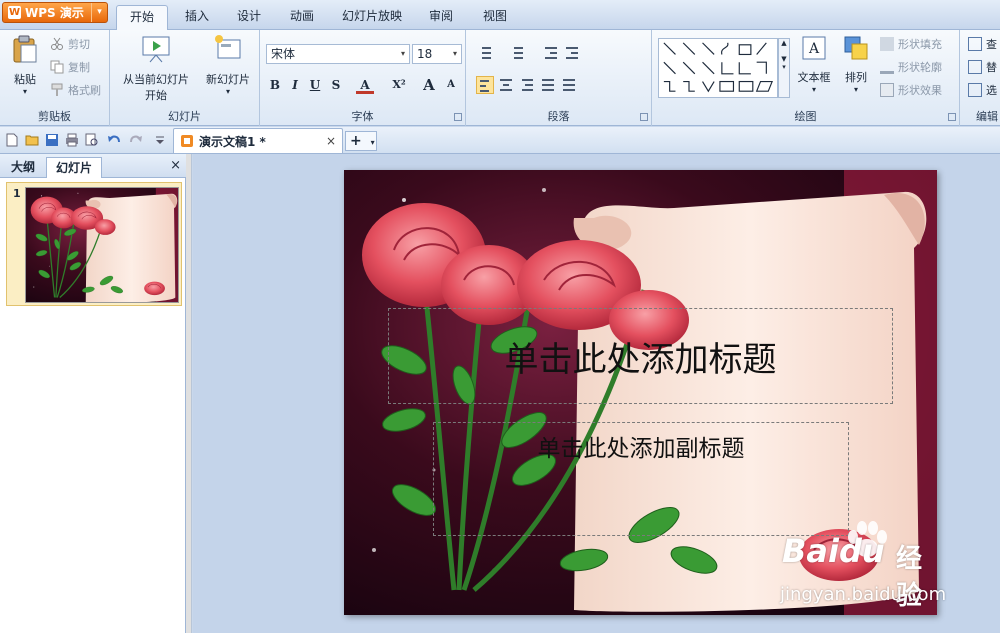 The image size is (1000, 633). Describe the element at coordinates (336, 85) in the screenshot. I see `strikethrough-button: S` at that location.